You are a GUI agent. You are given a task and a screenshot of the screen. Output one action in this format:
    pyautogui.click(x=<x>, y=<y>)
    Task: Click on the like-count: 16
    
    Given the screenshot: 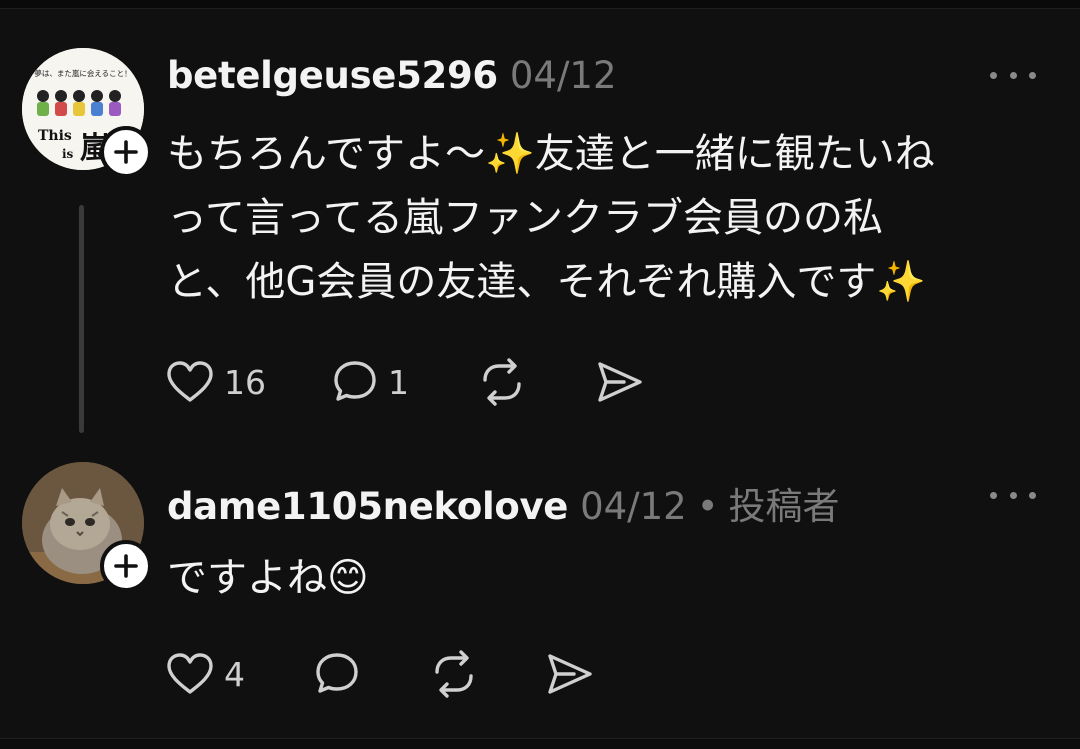 What is the action you would take?
    pyautogui.click(x=245, y=382)
    